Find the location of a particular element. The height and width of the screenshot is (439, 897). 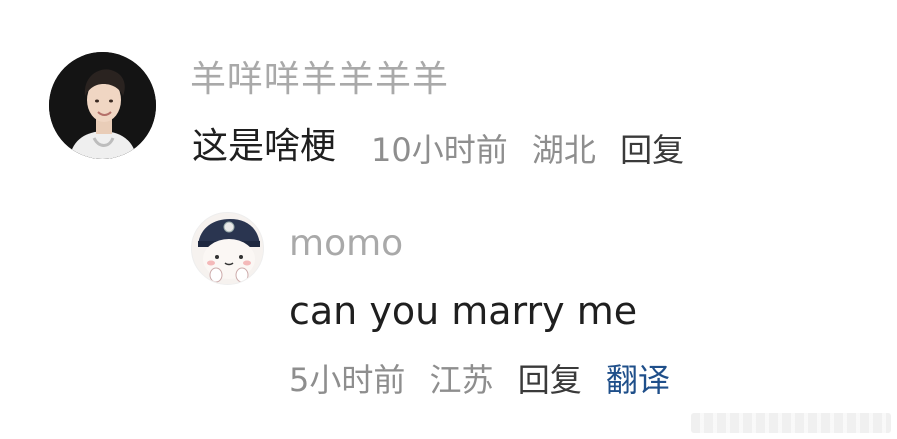

commenter-username: 羊咩咩羊羊羊羊 is located at coordinates (319, 80).